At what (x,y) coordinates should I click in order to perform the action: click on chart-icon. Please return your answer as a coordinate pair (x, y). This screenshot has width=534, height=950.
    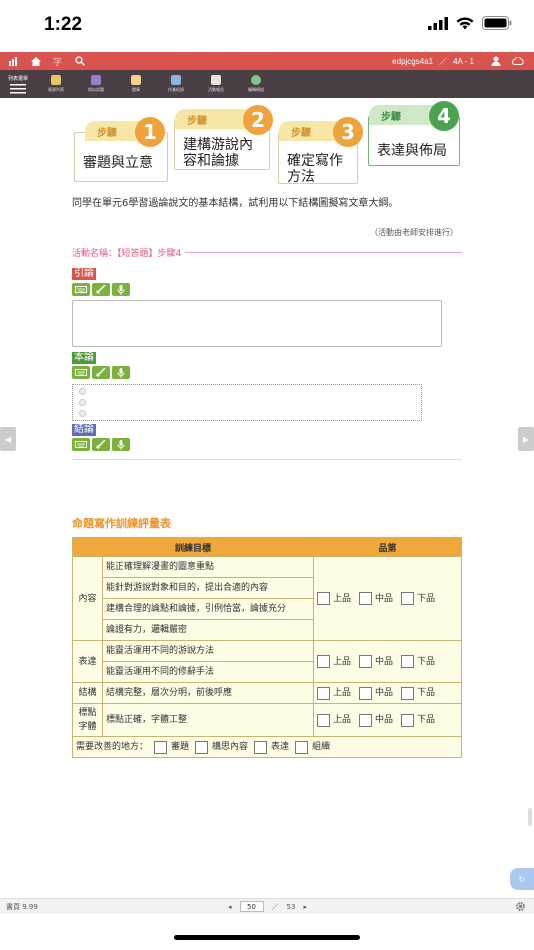
    Looking at the image, I should click on (14, 61).